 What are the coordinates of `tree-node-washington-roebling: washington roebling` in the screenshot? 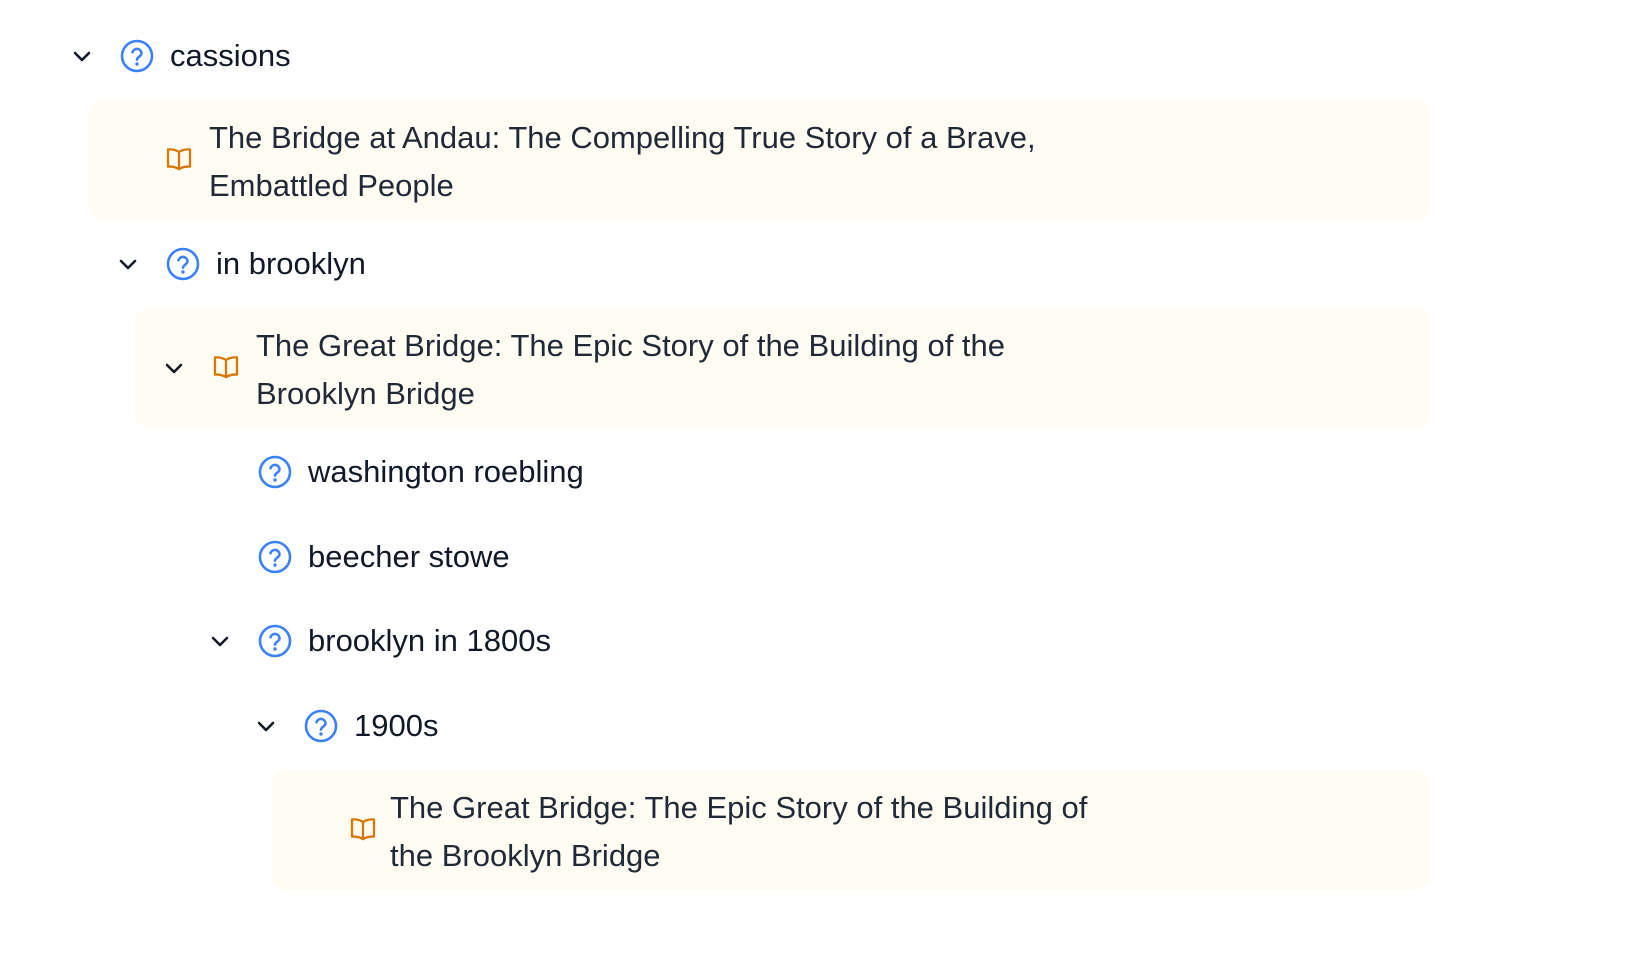 It's located at (420, 472).